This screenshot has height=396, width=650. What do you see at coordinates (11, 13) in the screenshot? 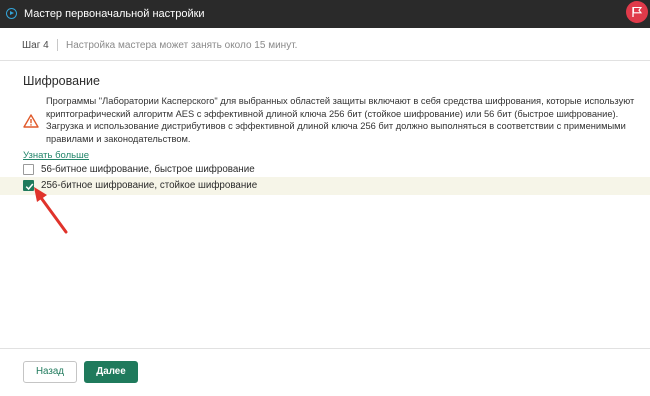
I see `play-circle-icon` at bounding box center [11, 13].